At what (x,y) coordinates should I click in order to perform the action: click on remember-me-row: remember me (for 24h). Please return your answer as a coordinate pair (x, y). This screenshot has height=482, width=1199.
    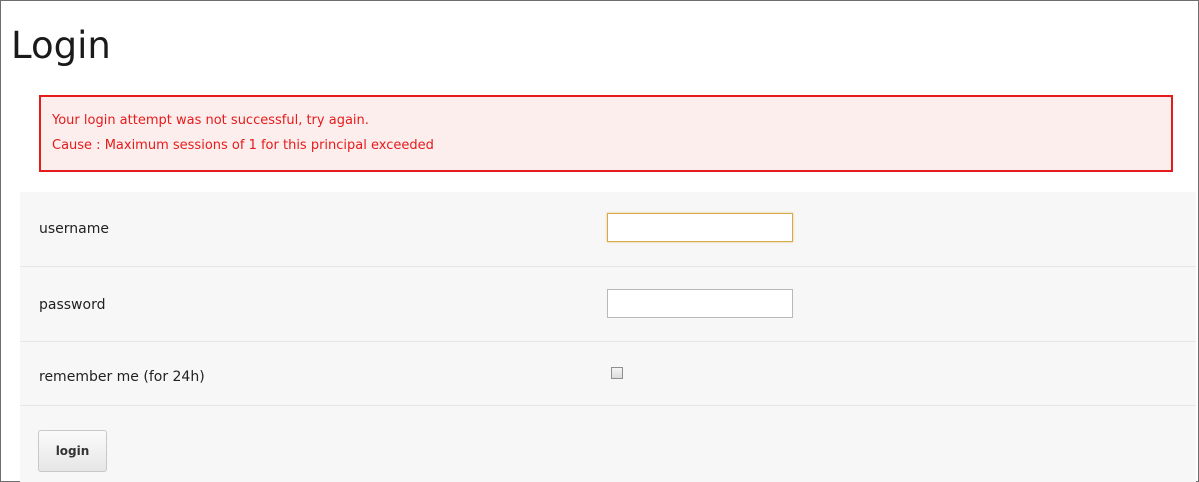
    Looking at the image, I should click on (608, 374).